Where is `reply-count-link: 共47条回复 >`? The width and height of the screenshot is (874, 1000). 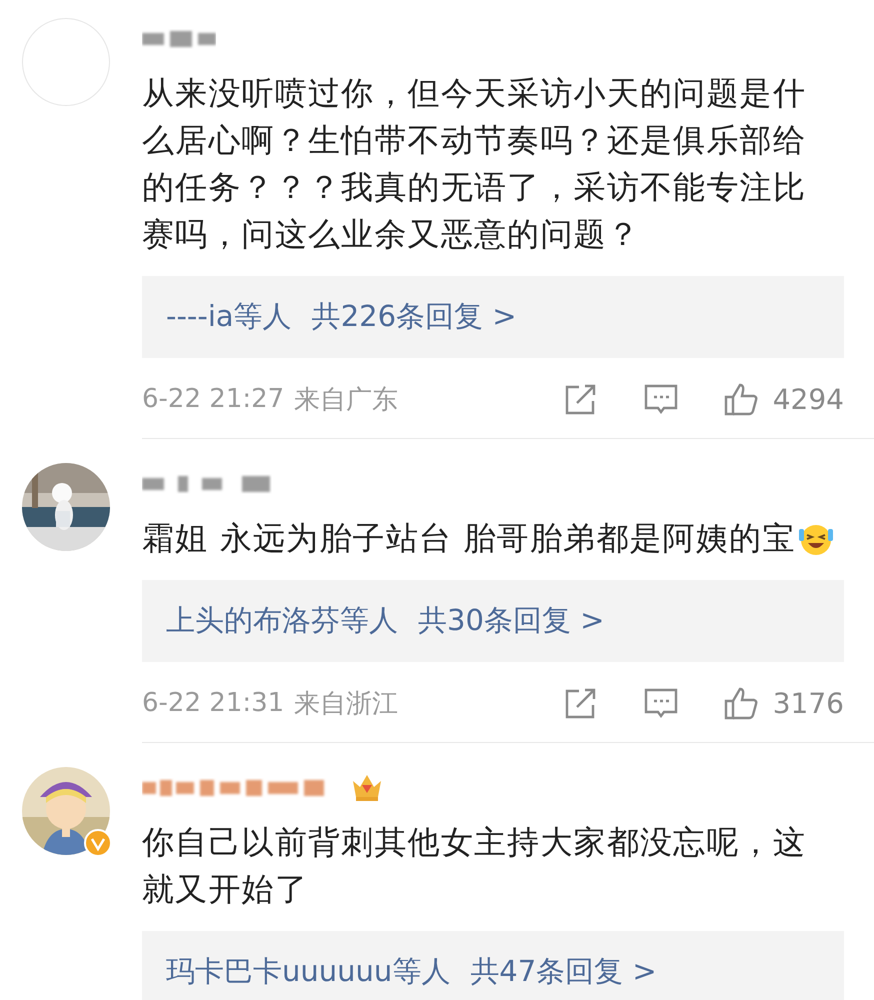
reply-count-link: 共47条回复 > is located at coordinates (563, 972).